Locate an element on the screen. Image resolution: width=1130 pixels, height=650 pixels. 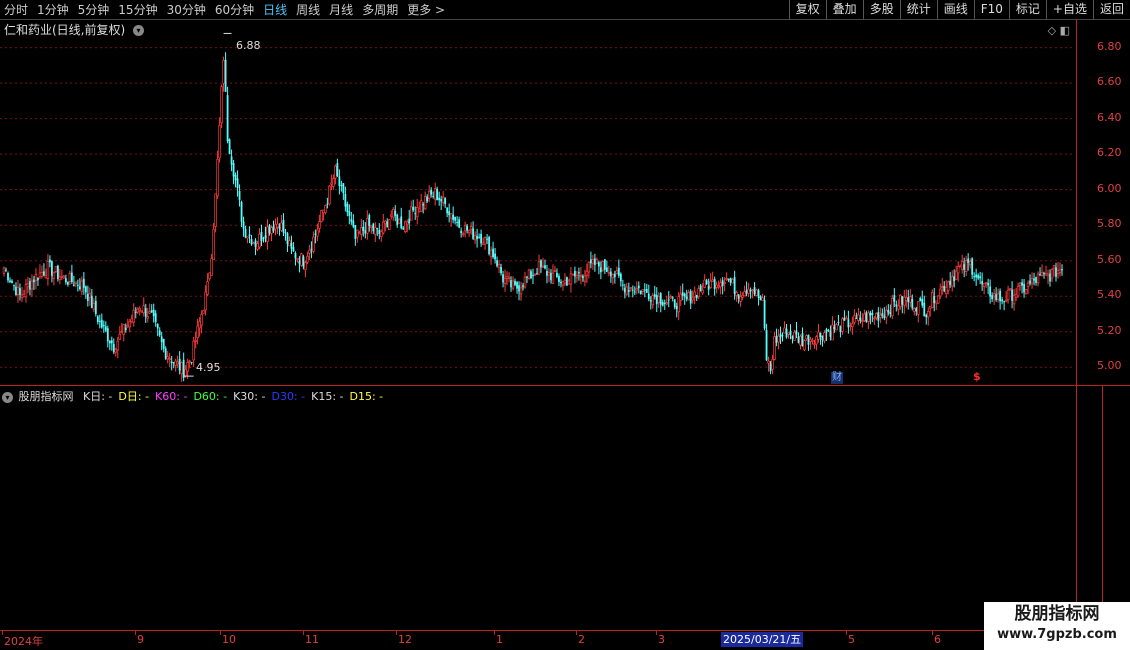
toolbar-button: 统计 is located at coordinates (918, 9).